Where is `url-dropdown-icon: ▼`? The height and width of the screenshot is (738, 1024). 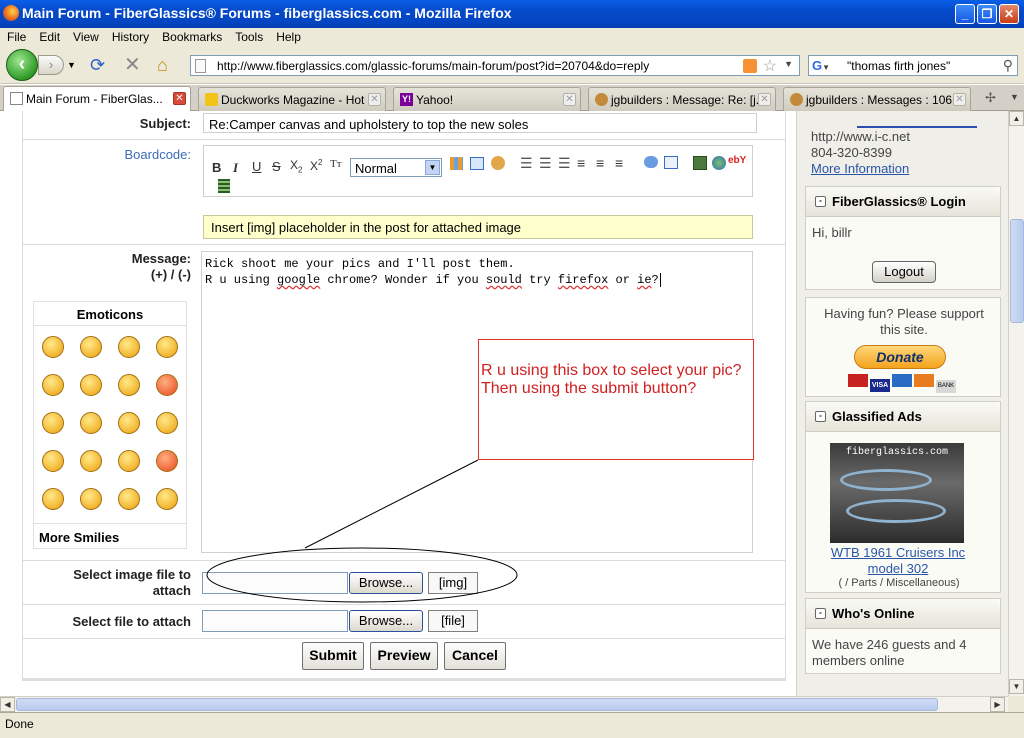 url-dropdown-icon: ▼ is located at coordinates (788, 64).